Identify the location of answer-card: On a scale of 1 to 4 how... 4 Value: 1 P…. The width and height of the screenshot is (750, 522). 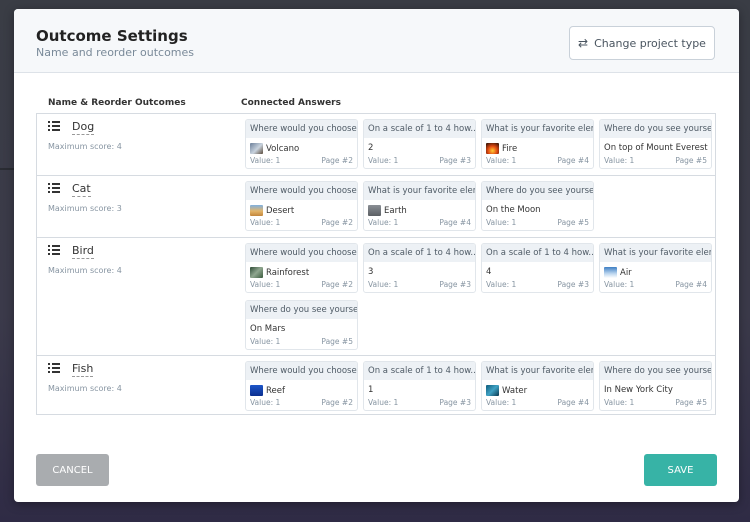
(537, 268).